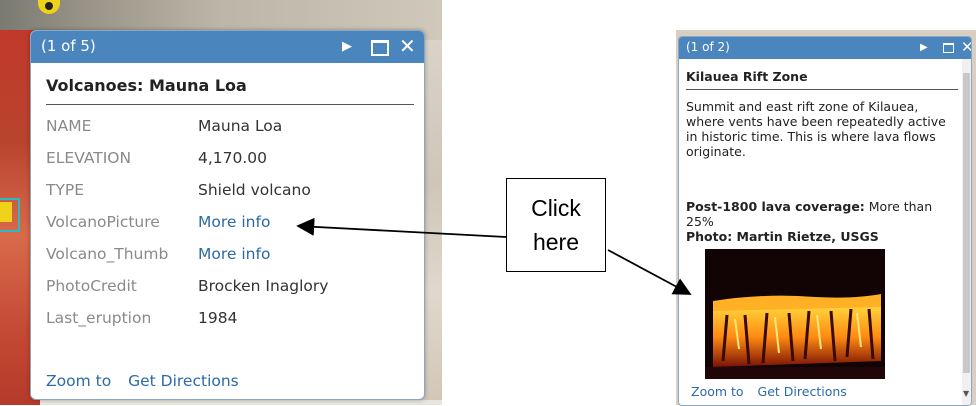  What do you see at coordinates (556, 242) in the screenshot?
I see `callout-line-2: here` at bounding box center [556, 242].